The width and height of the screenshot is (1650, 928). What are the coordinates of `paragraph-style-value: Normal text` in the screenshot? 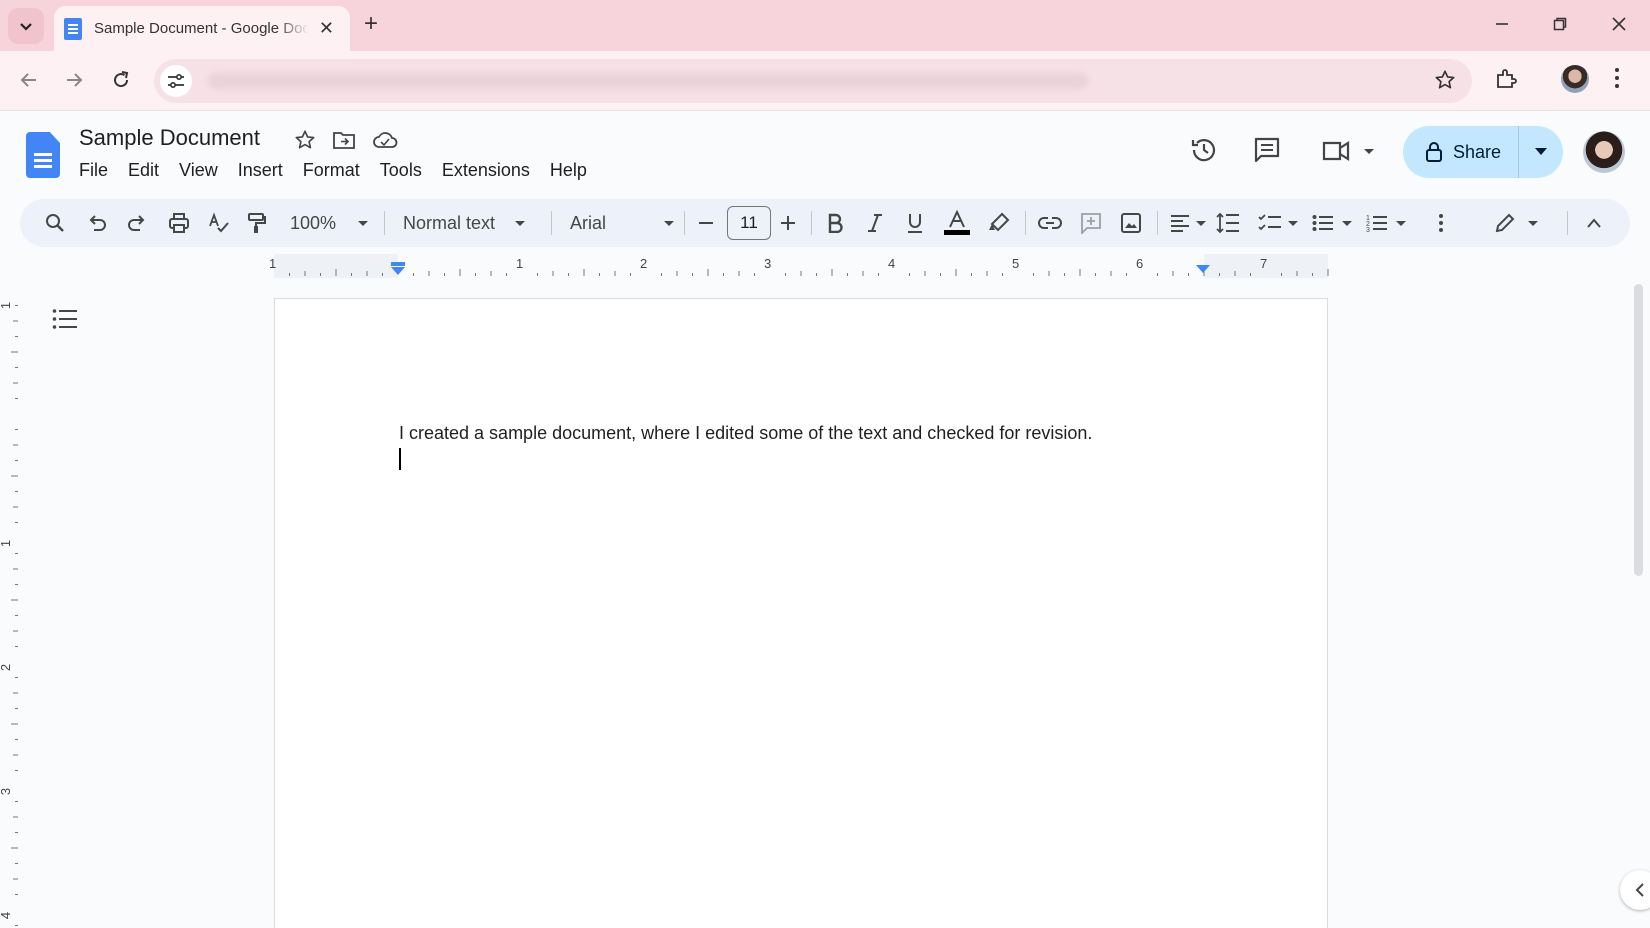 It's located at (449, 222).